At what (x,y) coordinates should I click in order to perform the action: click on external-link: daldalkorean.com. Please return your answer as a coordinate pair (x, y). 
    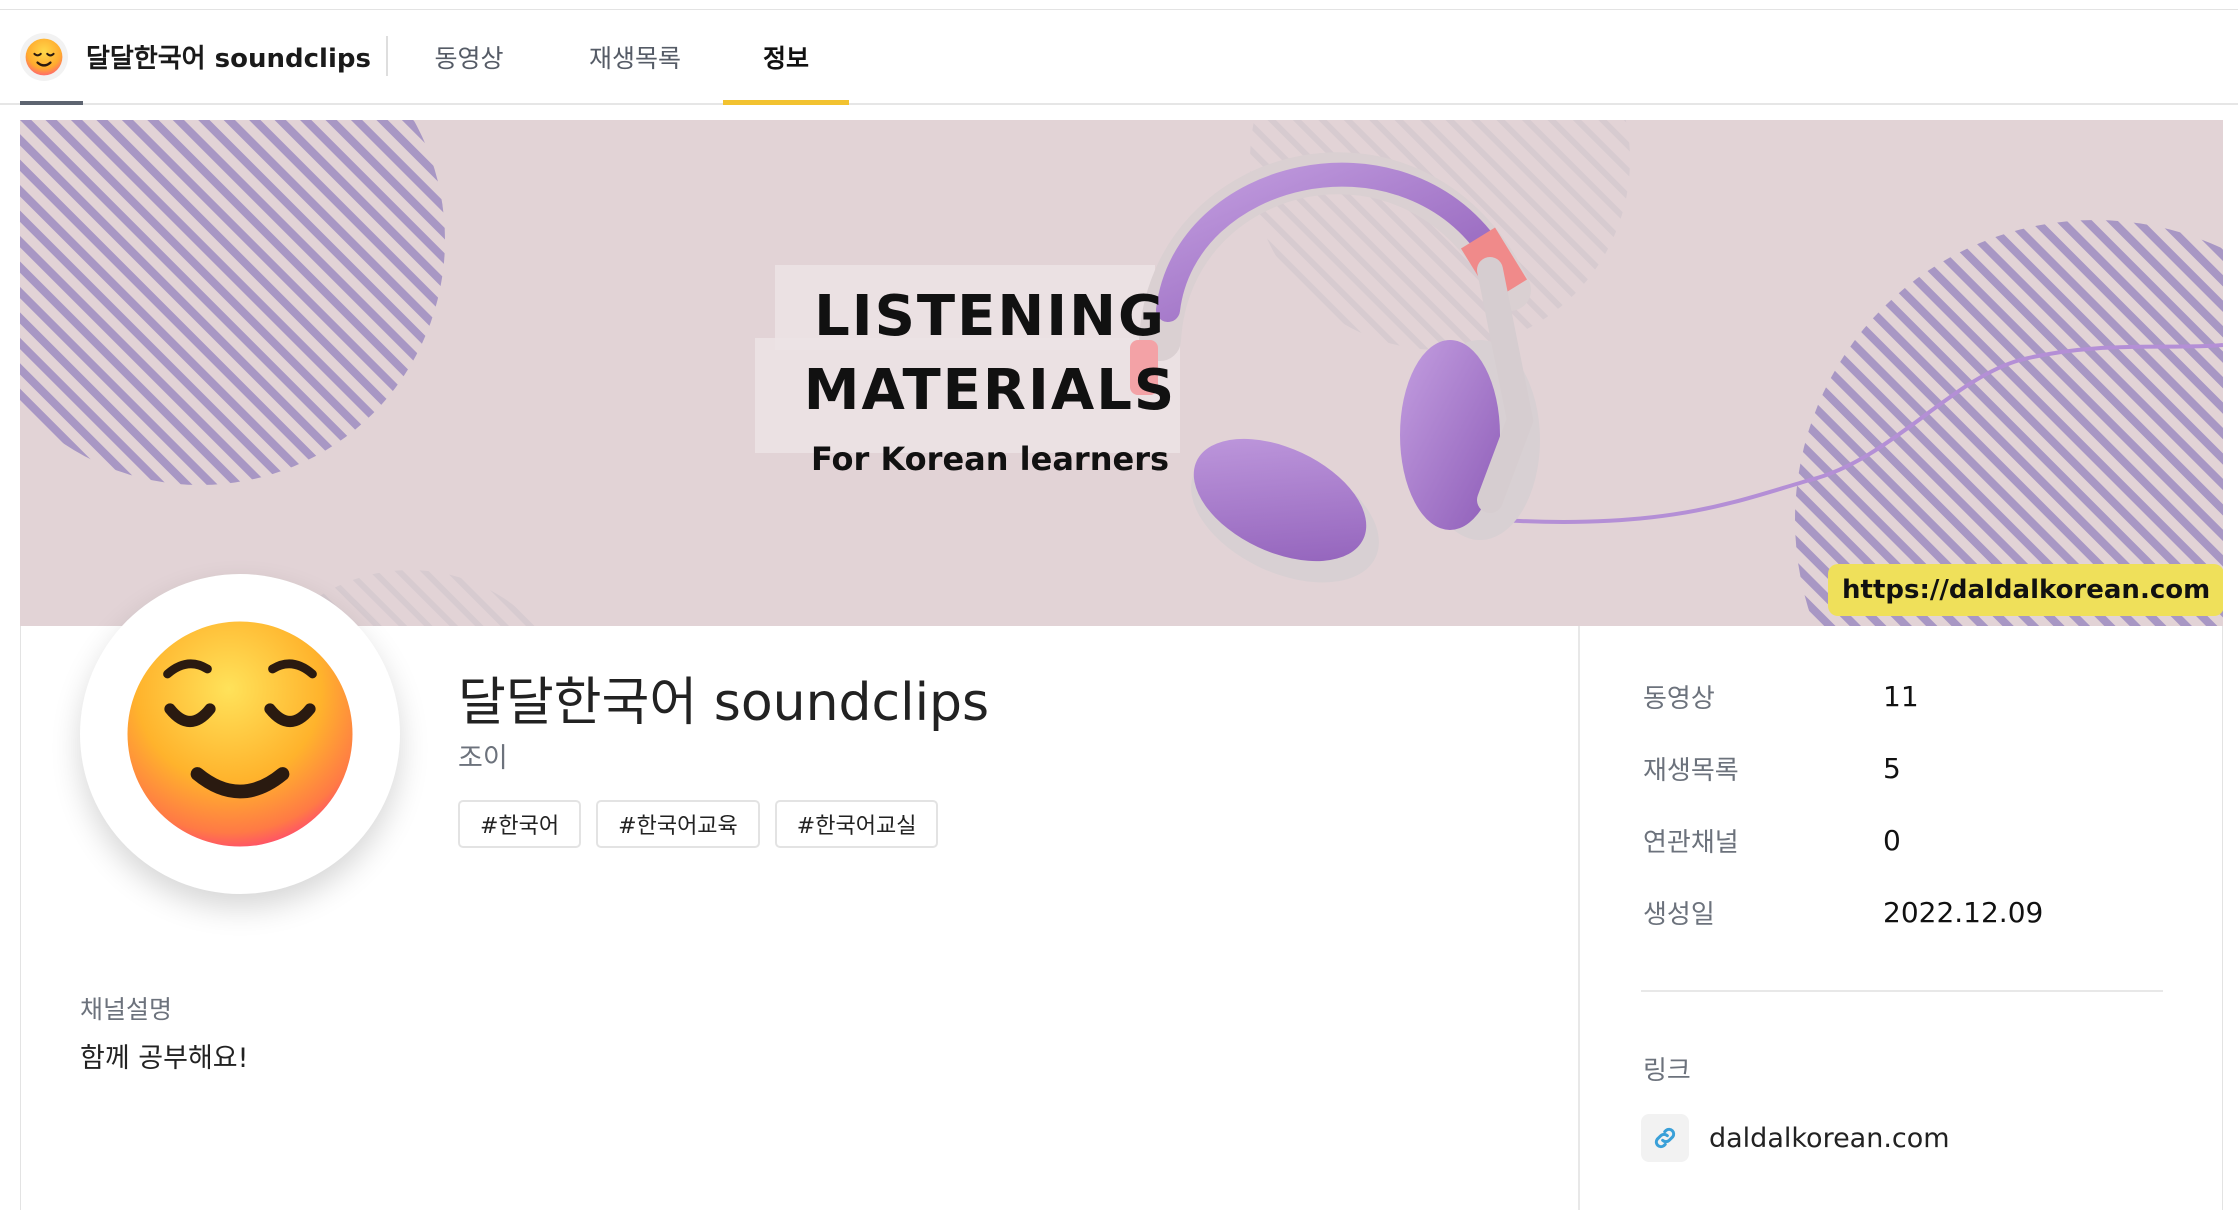
    Looking at the image, I should click on (1795, 1138).